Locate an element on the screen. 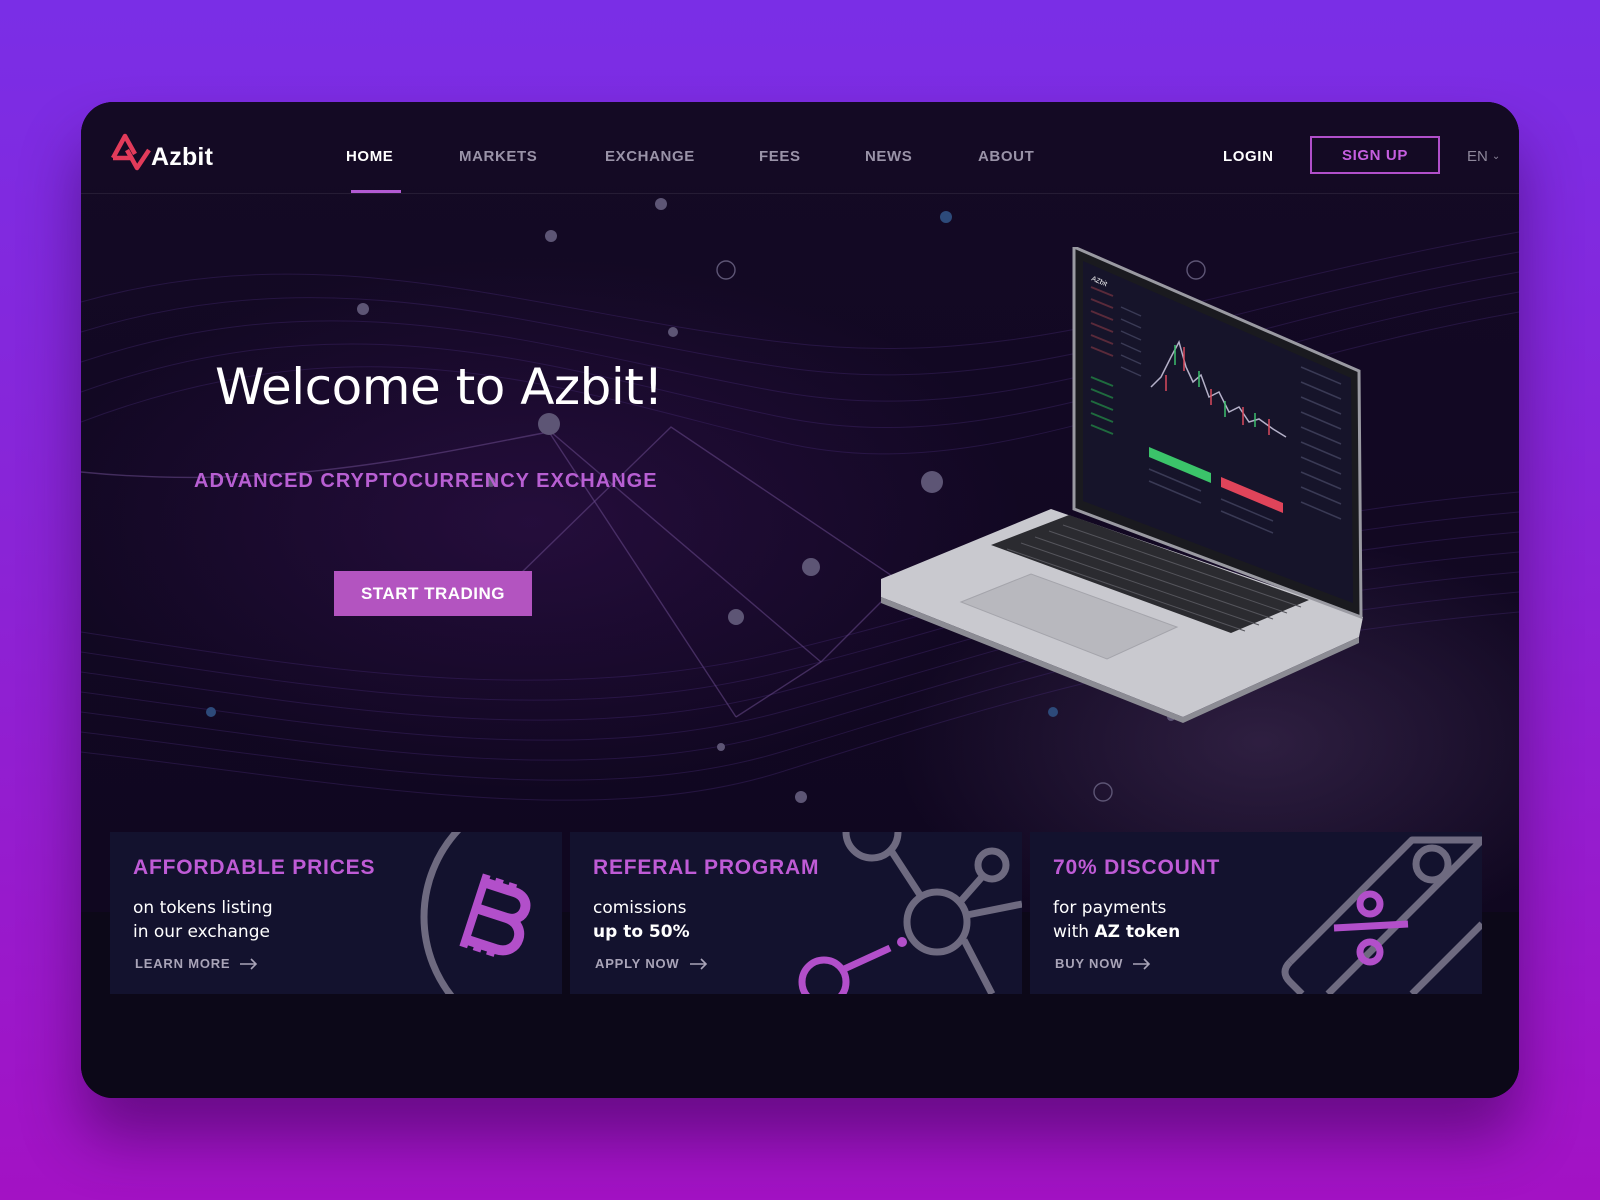 Image resolution: width=1600 pixels, height=1200 pixels. login-link: LOGIN is located at coordinates (1248, 156).